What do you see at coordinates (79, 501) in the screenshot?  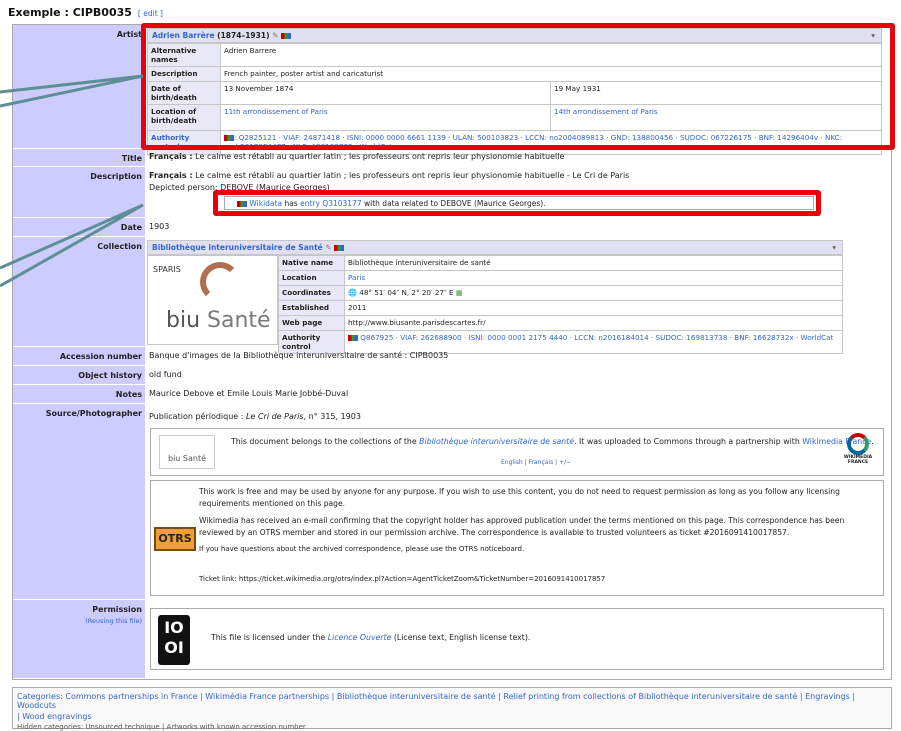 I see `label-source: Source/Photographer` at bounding box center [79, 501].